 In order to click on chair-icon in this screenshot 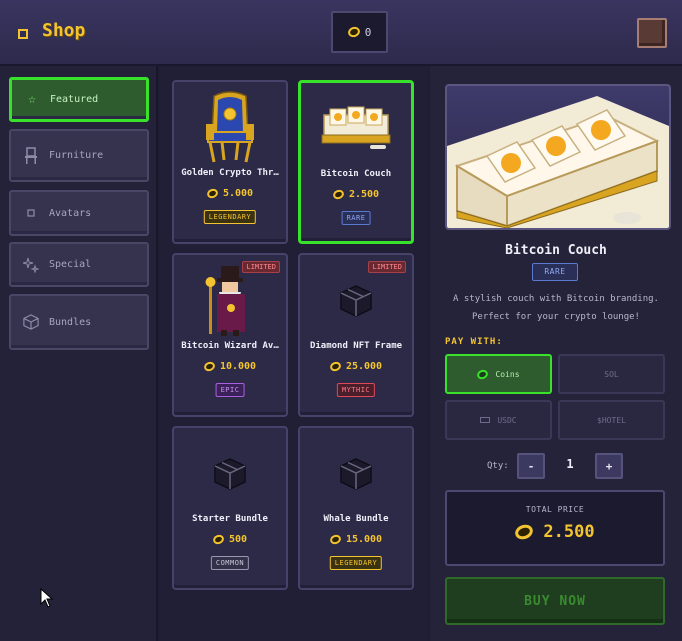, I will do `click(31, 155)`.